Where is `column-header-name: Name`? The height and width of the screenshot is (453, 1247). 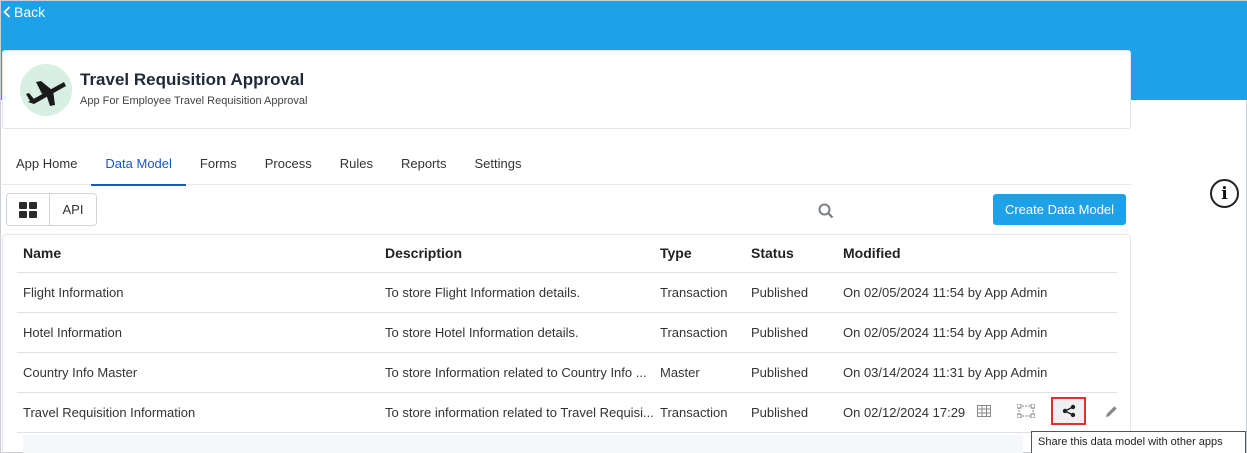 column-header-name: Name is located at coordinates (198, 254).